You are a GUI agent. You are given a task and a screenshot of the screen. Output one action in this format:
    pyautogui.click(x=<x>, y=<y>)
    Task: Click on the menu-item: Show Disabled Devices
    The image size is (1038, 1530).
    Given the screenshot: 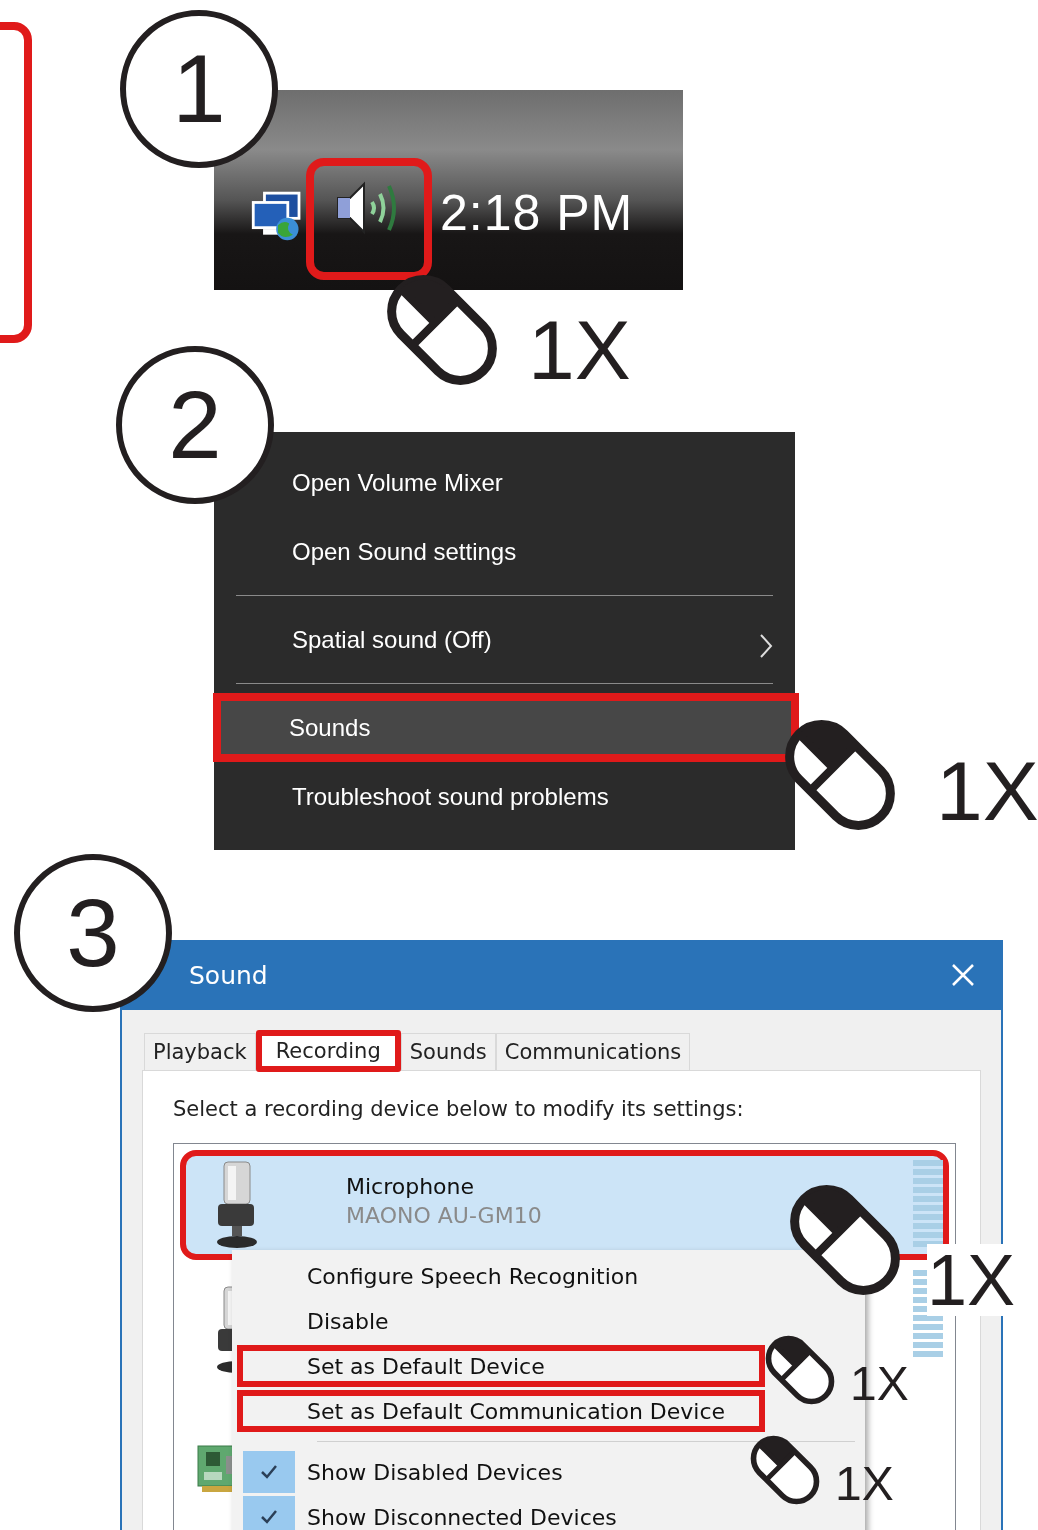 What is the action you would take?
    pyautogui.click(x=501, y=1472)
    